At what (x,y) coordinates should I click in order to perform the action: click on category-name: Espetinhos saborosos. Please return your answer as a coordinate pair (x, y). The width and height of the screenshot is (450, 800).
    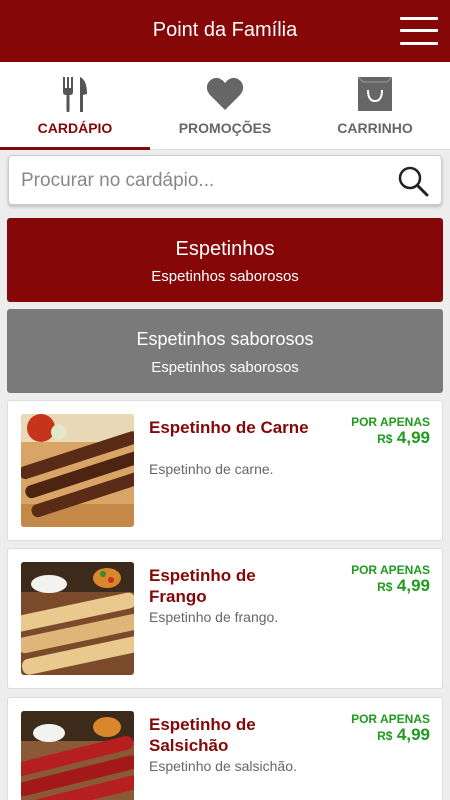
    Looking at the image, I should click on (225, 339).